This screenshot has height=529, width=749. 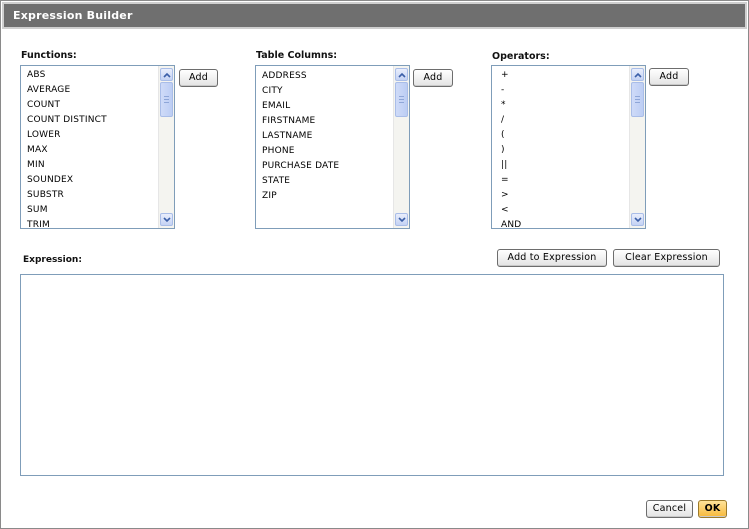 I want to click on table-columns-list-item: ADDRESS, so click(x=300, y=76).